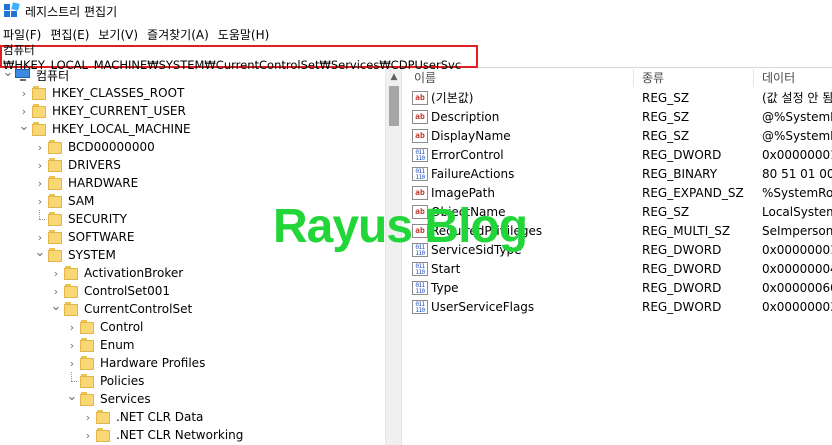 The width and height of the screenshot is (832, 445). Describe the element at coordinates (694, 78) in the screenshot. I see `column-type-header: 종류` at that location.